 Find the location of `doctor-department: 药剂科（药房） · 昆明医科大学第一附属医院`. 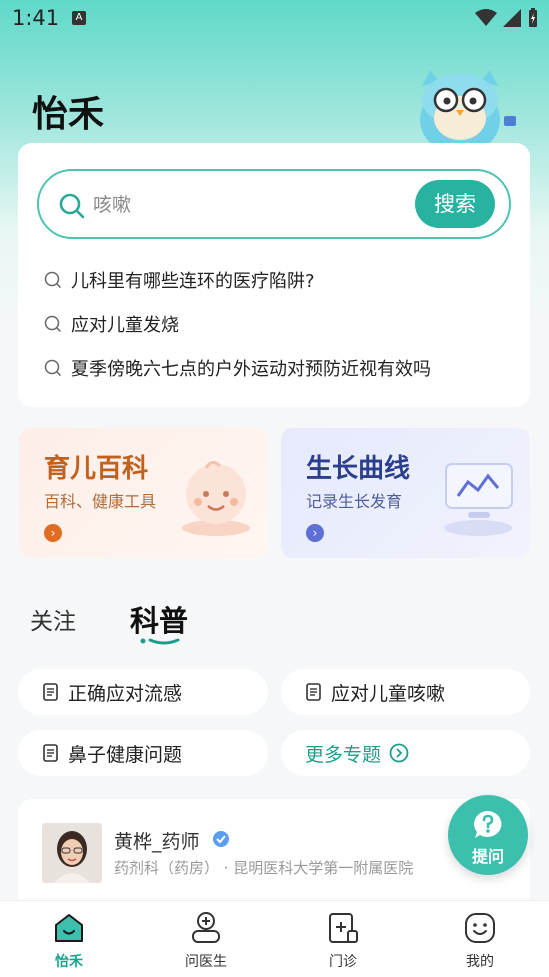

doctor-department: 药剂科（药房） · 昆明医科大学第一附属医院 is located at coordinates (264, 868).